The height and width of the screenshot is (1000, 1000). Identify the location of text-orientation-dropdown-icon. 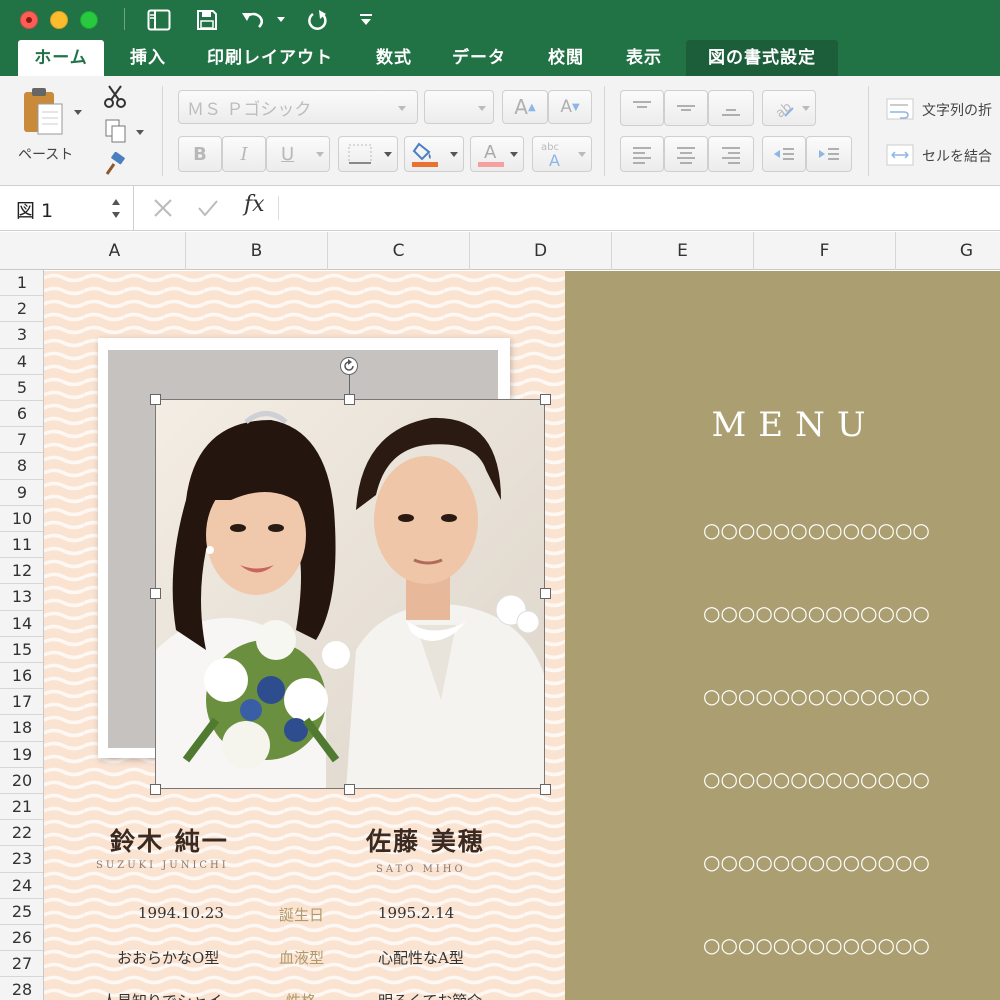
(806, 108).